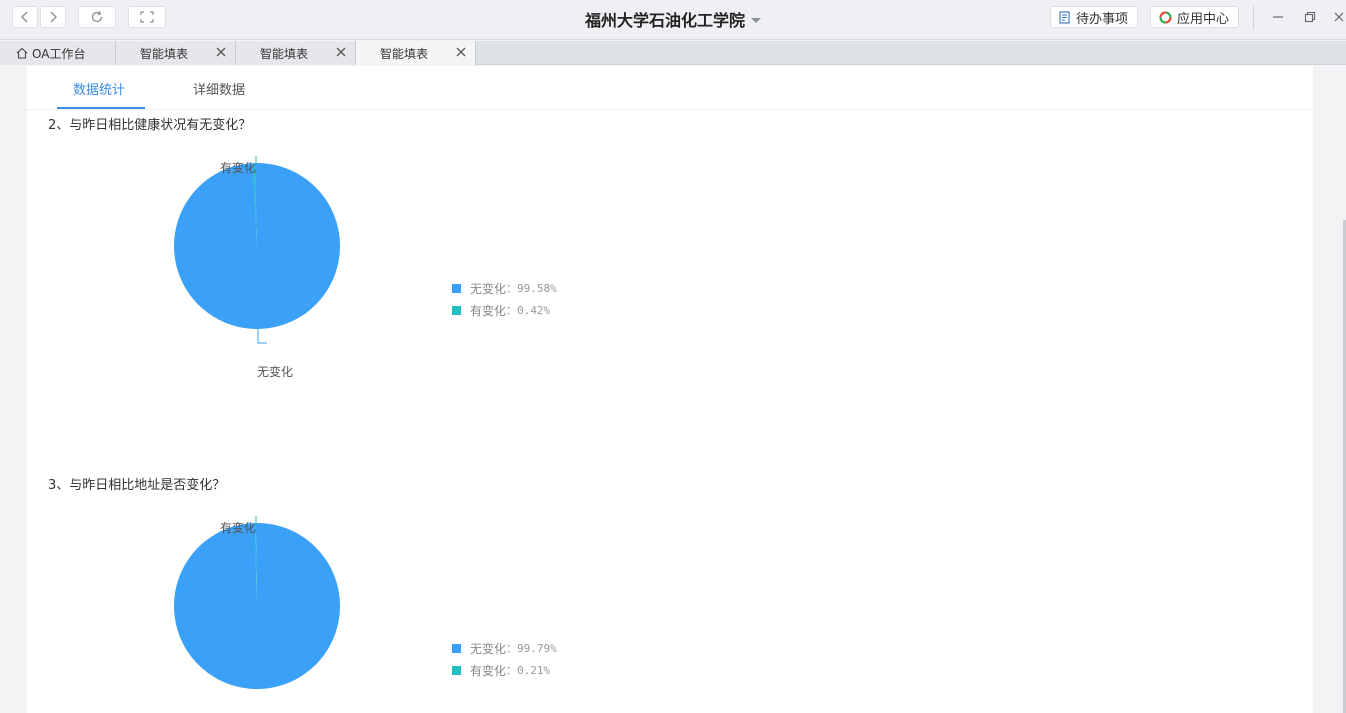 This screenshot has width=1346, height=713. Describe the element at coordinates (219, 88) in the screenshot. I see `subtab-details: 详细数据` at that location.